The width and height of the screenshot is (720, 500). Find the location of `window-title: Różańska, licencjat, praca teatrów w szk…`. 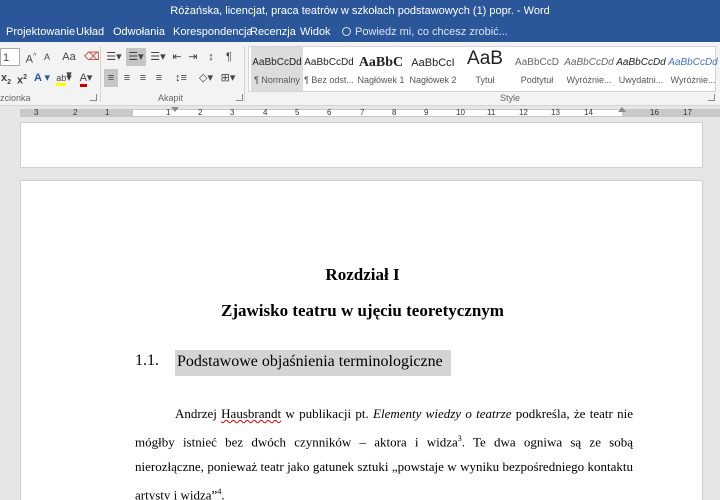

window-title: Różańska, licencjat, praca teatrów w szk… is located at coordinates (360, 11).